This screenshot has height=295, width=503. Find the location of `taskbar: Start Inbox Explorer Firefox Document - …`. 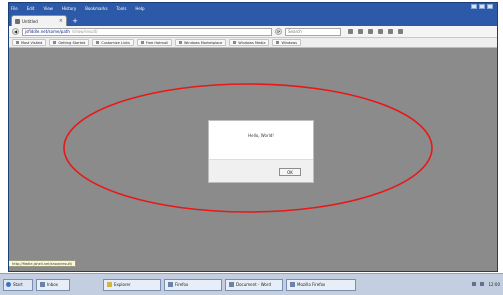

taskbar: Start Inbox Explorer Firefox Document - … is located at coordinates (251, 284).